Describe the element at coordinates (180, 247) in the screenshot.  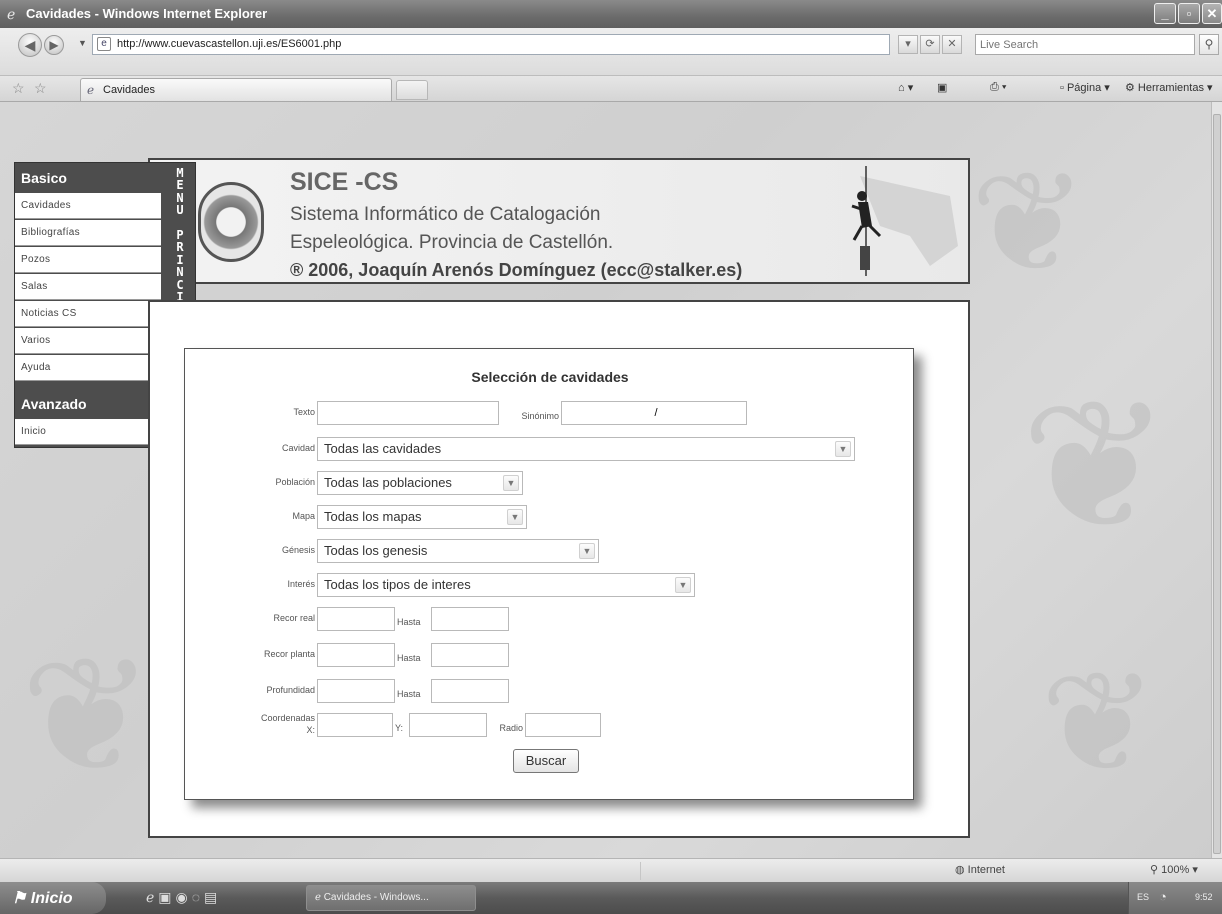
I see `vertical-letter: R` at that location.